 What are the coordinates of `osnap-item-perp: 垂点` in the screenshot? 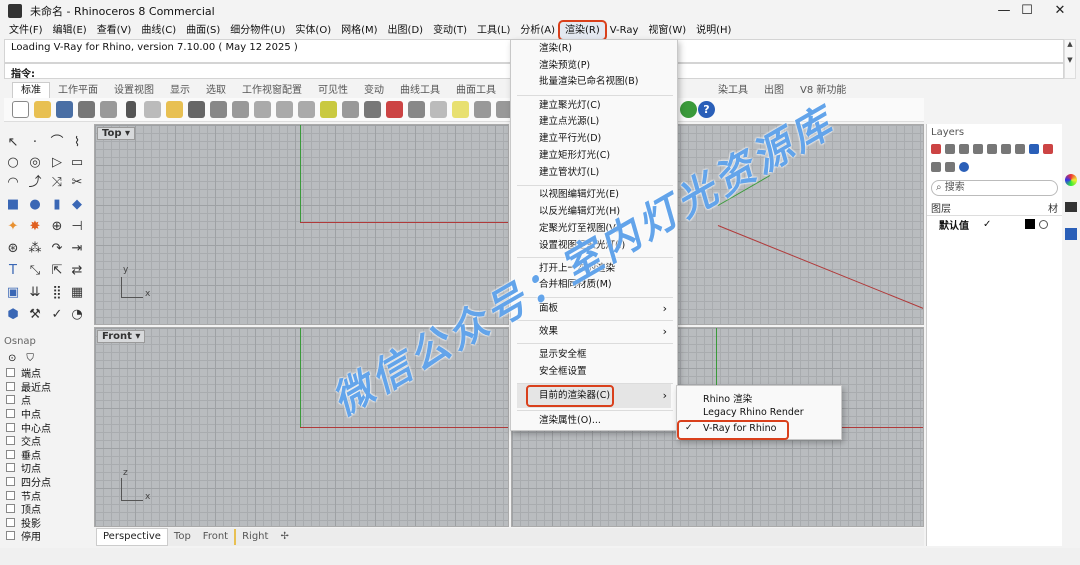 It's located at (46, 455).